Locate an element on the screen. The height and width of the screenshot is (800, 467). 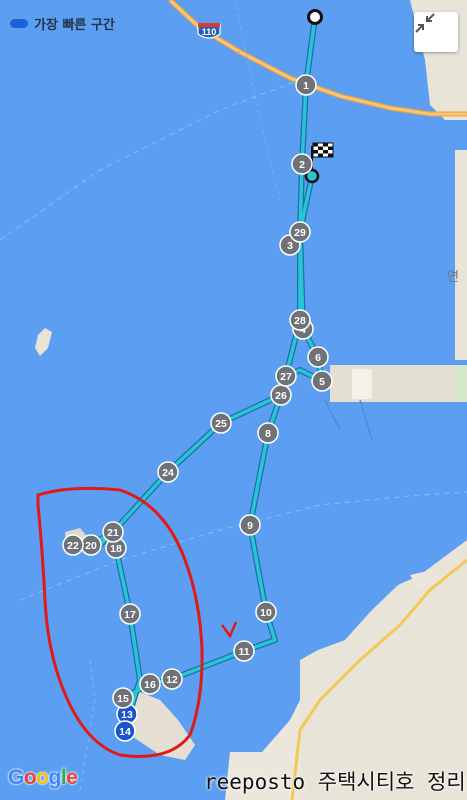
waypoint-marker-22: 22 is located at coordinates (73, 545).